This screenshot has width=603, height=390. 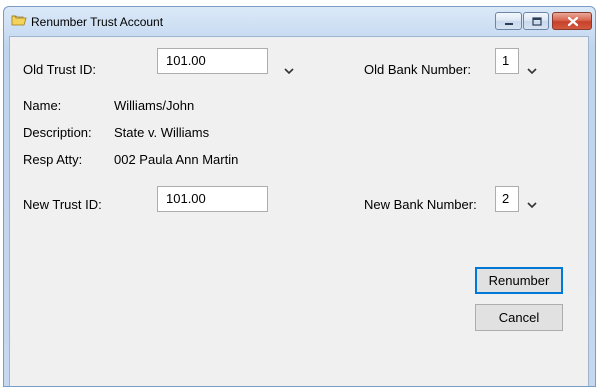 I want to click on old-trust-id-label: Old Trust ID:, so click(x=59, y=69).